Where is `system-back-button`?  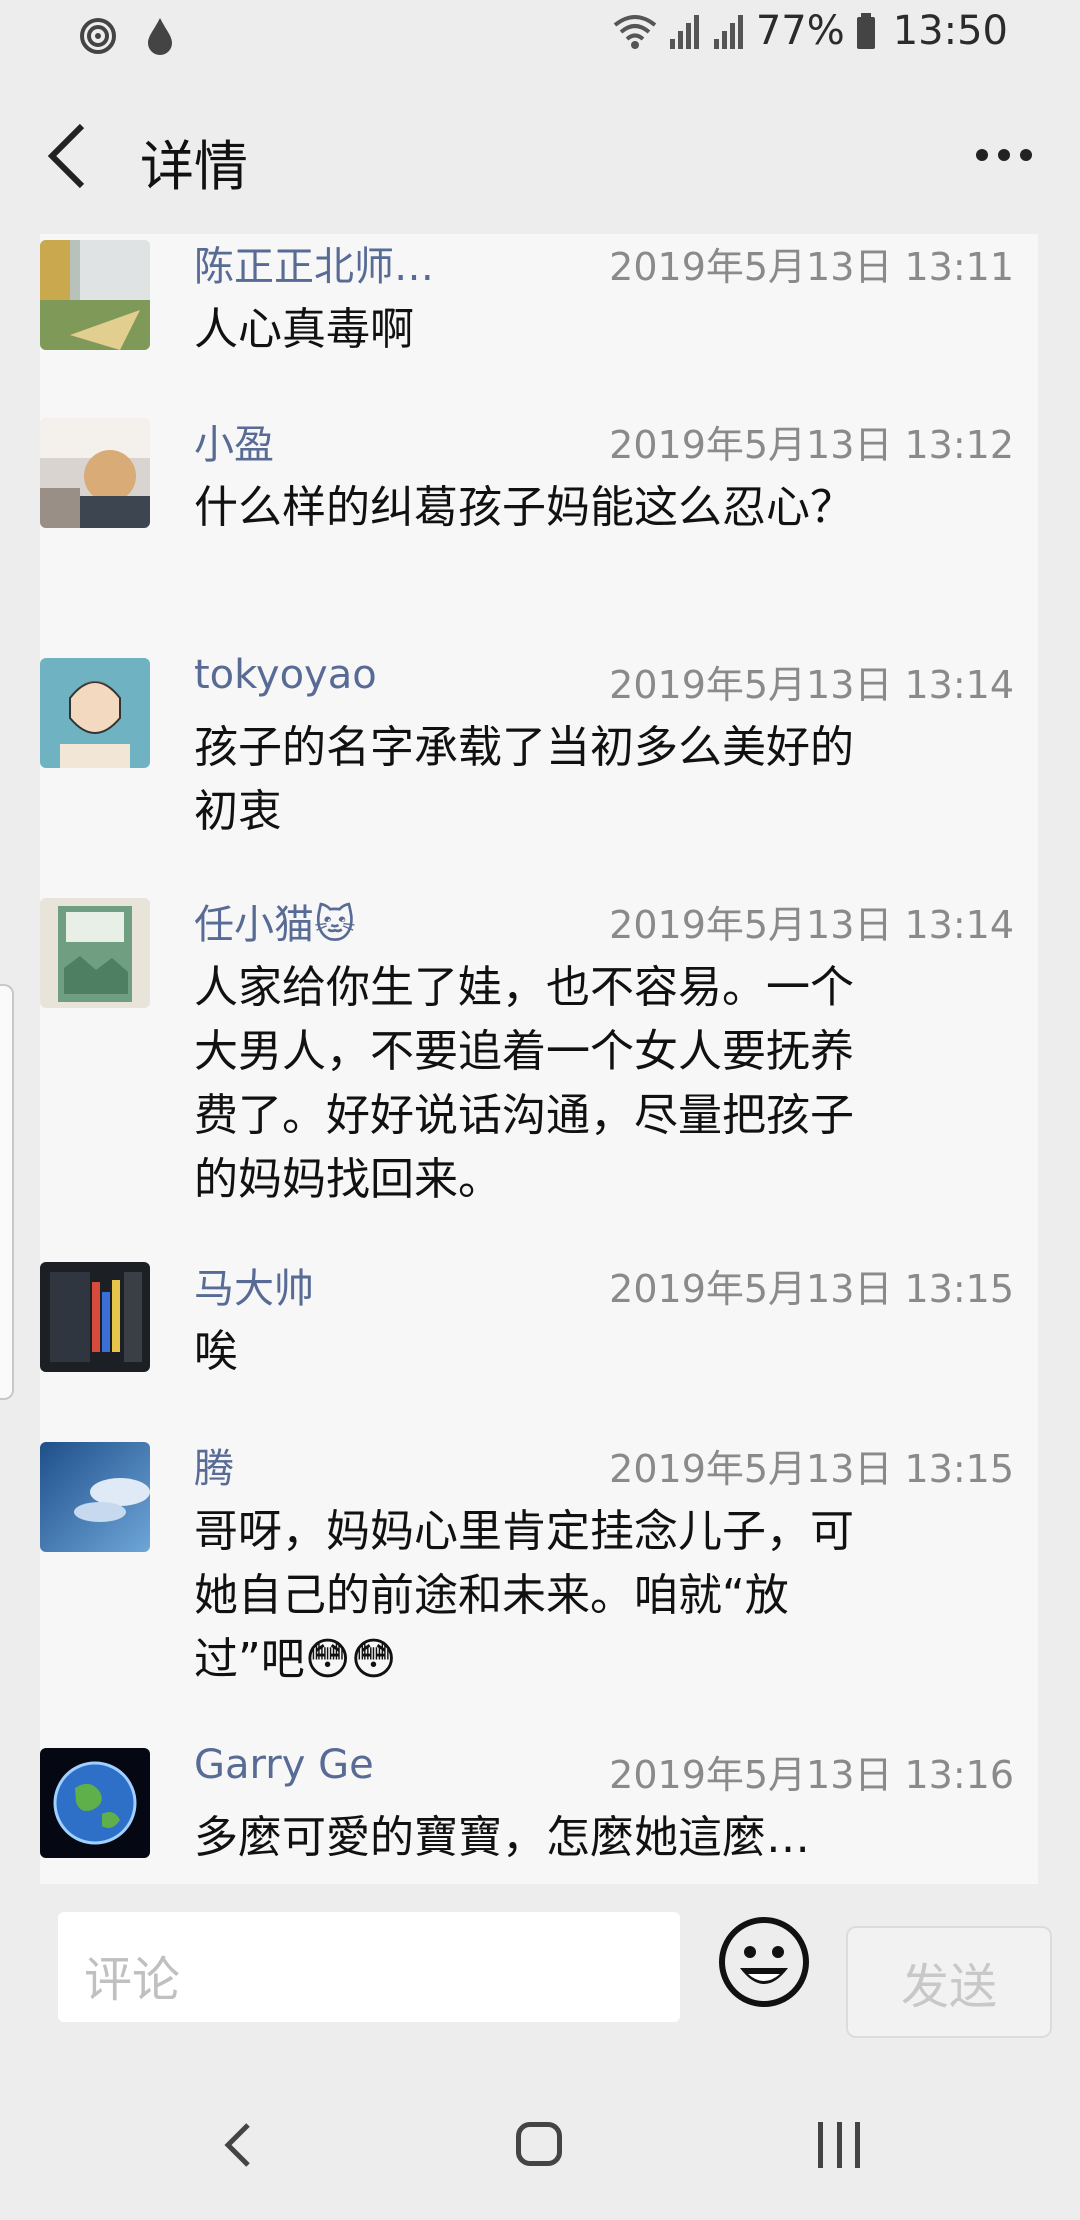
system-back-button is located at coordinates (237, 2147).